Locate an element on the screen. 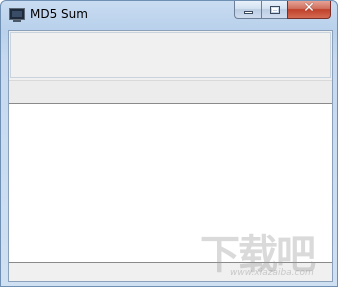 The image size is (338, 287). maximize-button is located at coordinates (274, 10).